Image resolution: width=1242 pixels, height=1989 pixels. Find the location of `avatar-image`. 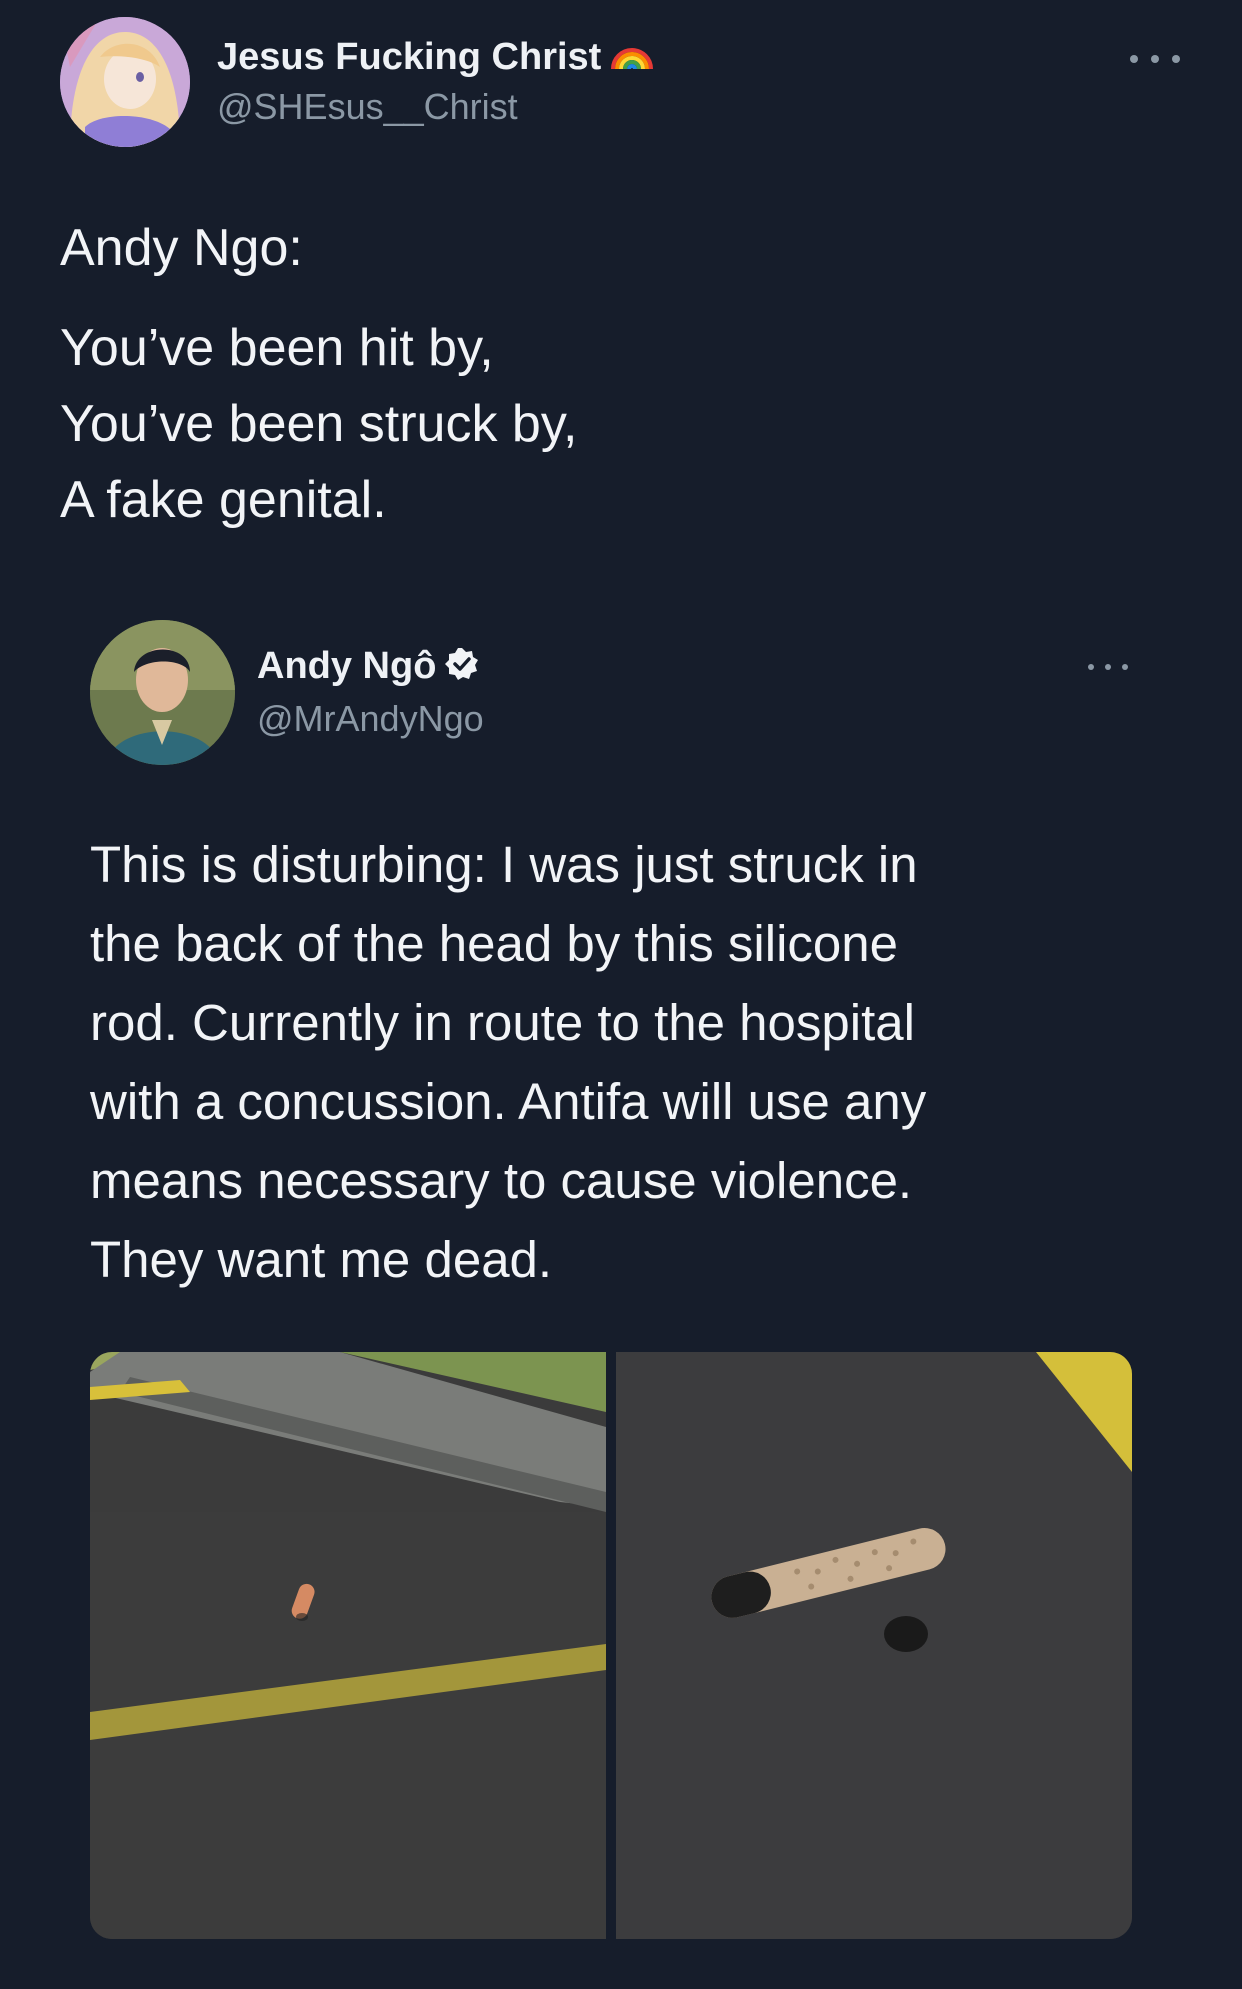

avatar-image is located at coordinates (125, 82).